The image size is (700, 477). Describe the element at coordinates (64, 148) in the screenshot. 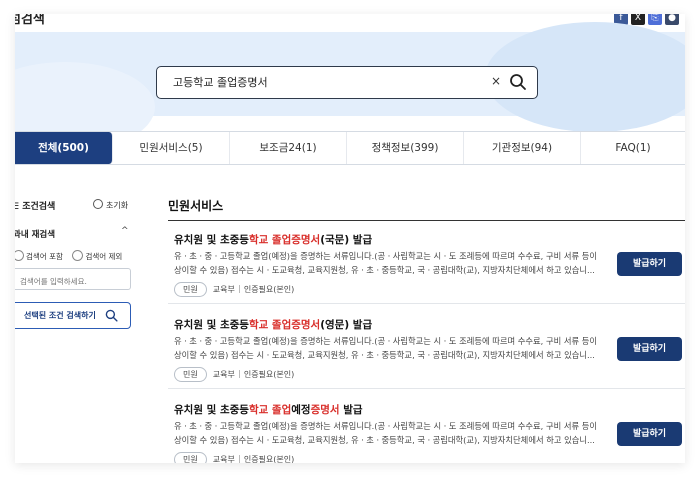

I see `tab-all: 전체(500)` at that location.